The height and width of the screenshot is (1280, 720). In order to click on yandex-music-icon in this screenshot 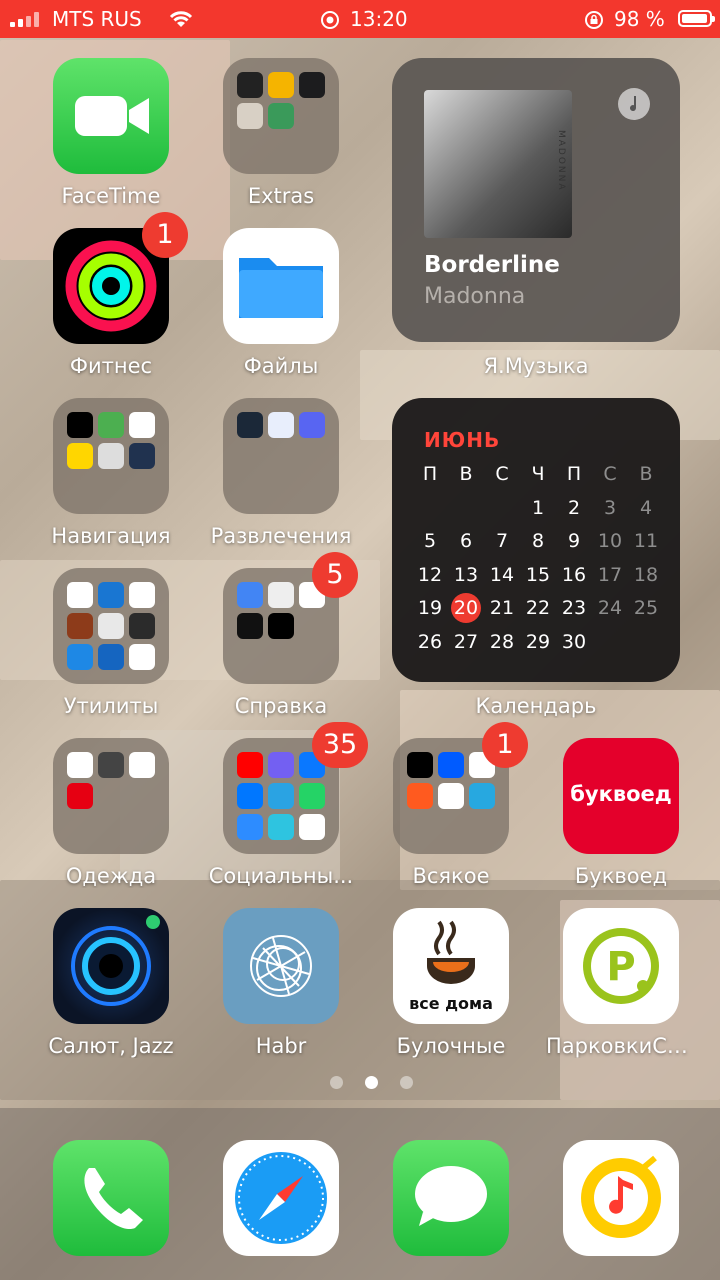, I will do `click(621, 1198)`.